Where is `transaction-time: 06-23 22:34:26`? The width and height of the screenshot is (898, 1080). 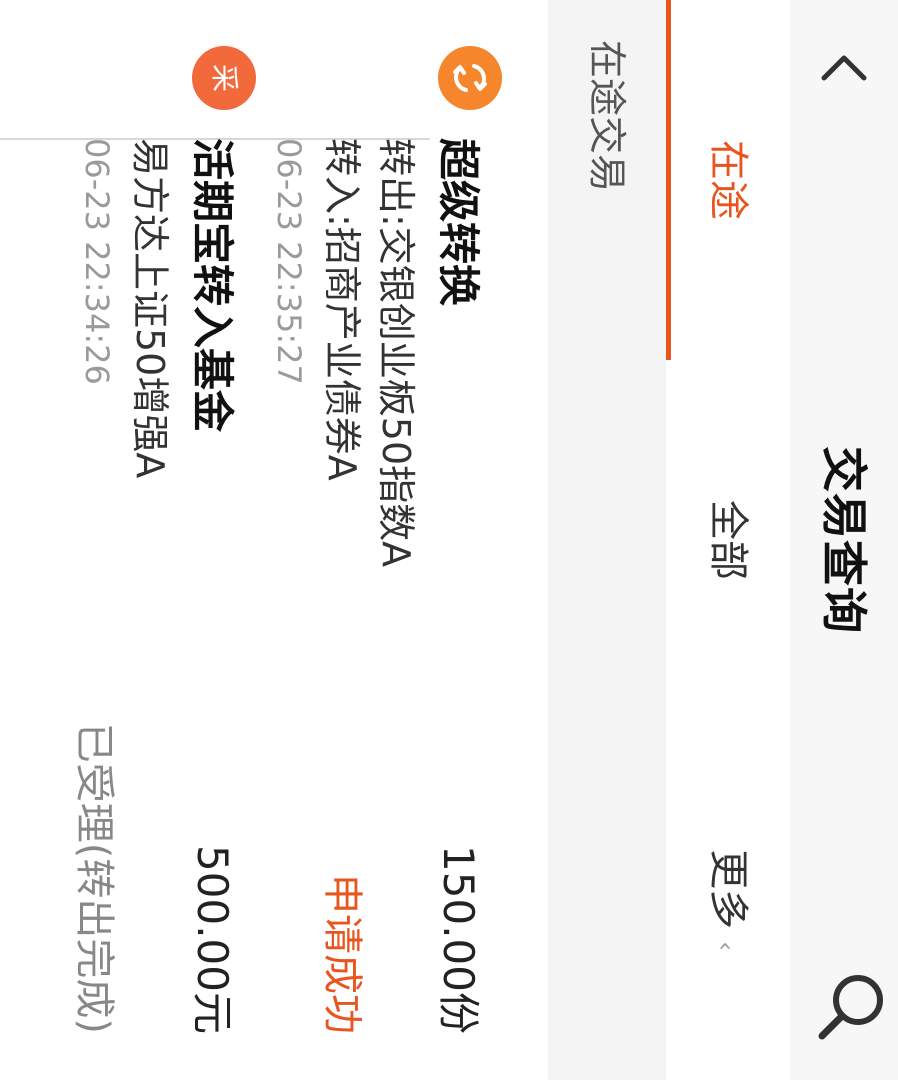 transaction-time: 06-23 22:34:26 is located at coordinates (97, 261).